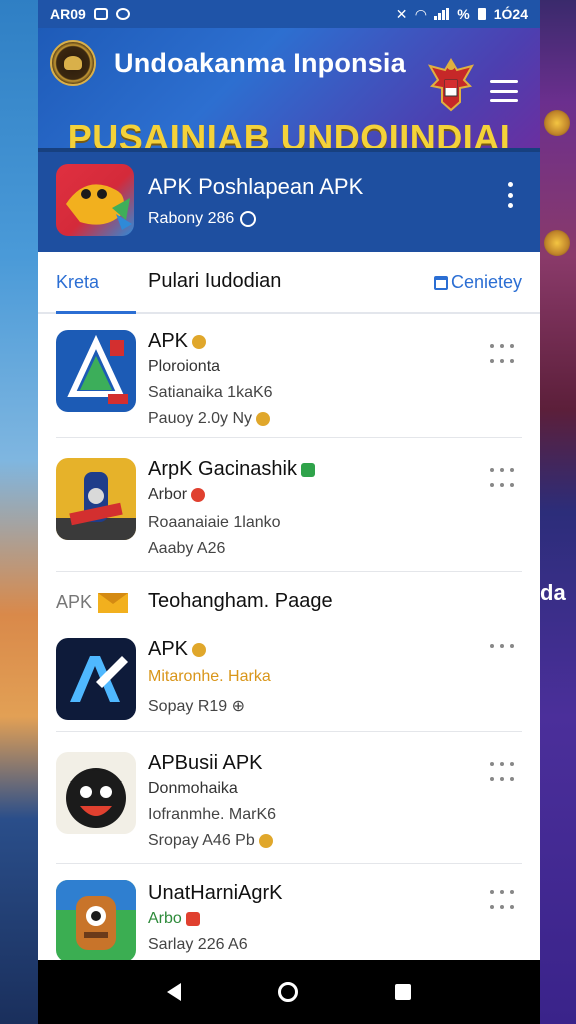  Describe the element at coordinates (222, 469) in the screenshot. I see `app-title-text: ArpK Gacinashik` at that location.